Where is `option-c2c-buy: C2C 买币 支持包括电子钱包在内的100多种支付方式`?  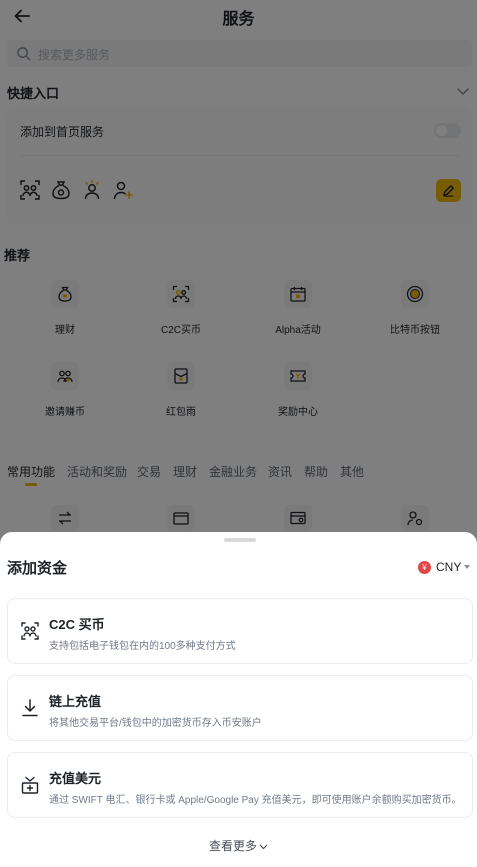 option-c2c-buy: C2C 买币 支持包括电子钱包在内的100多种支付方式 is located at coordinates (240, 631).